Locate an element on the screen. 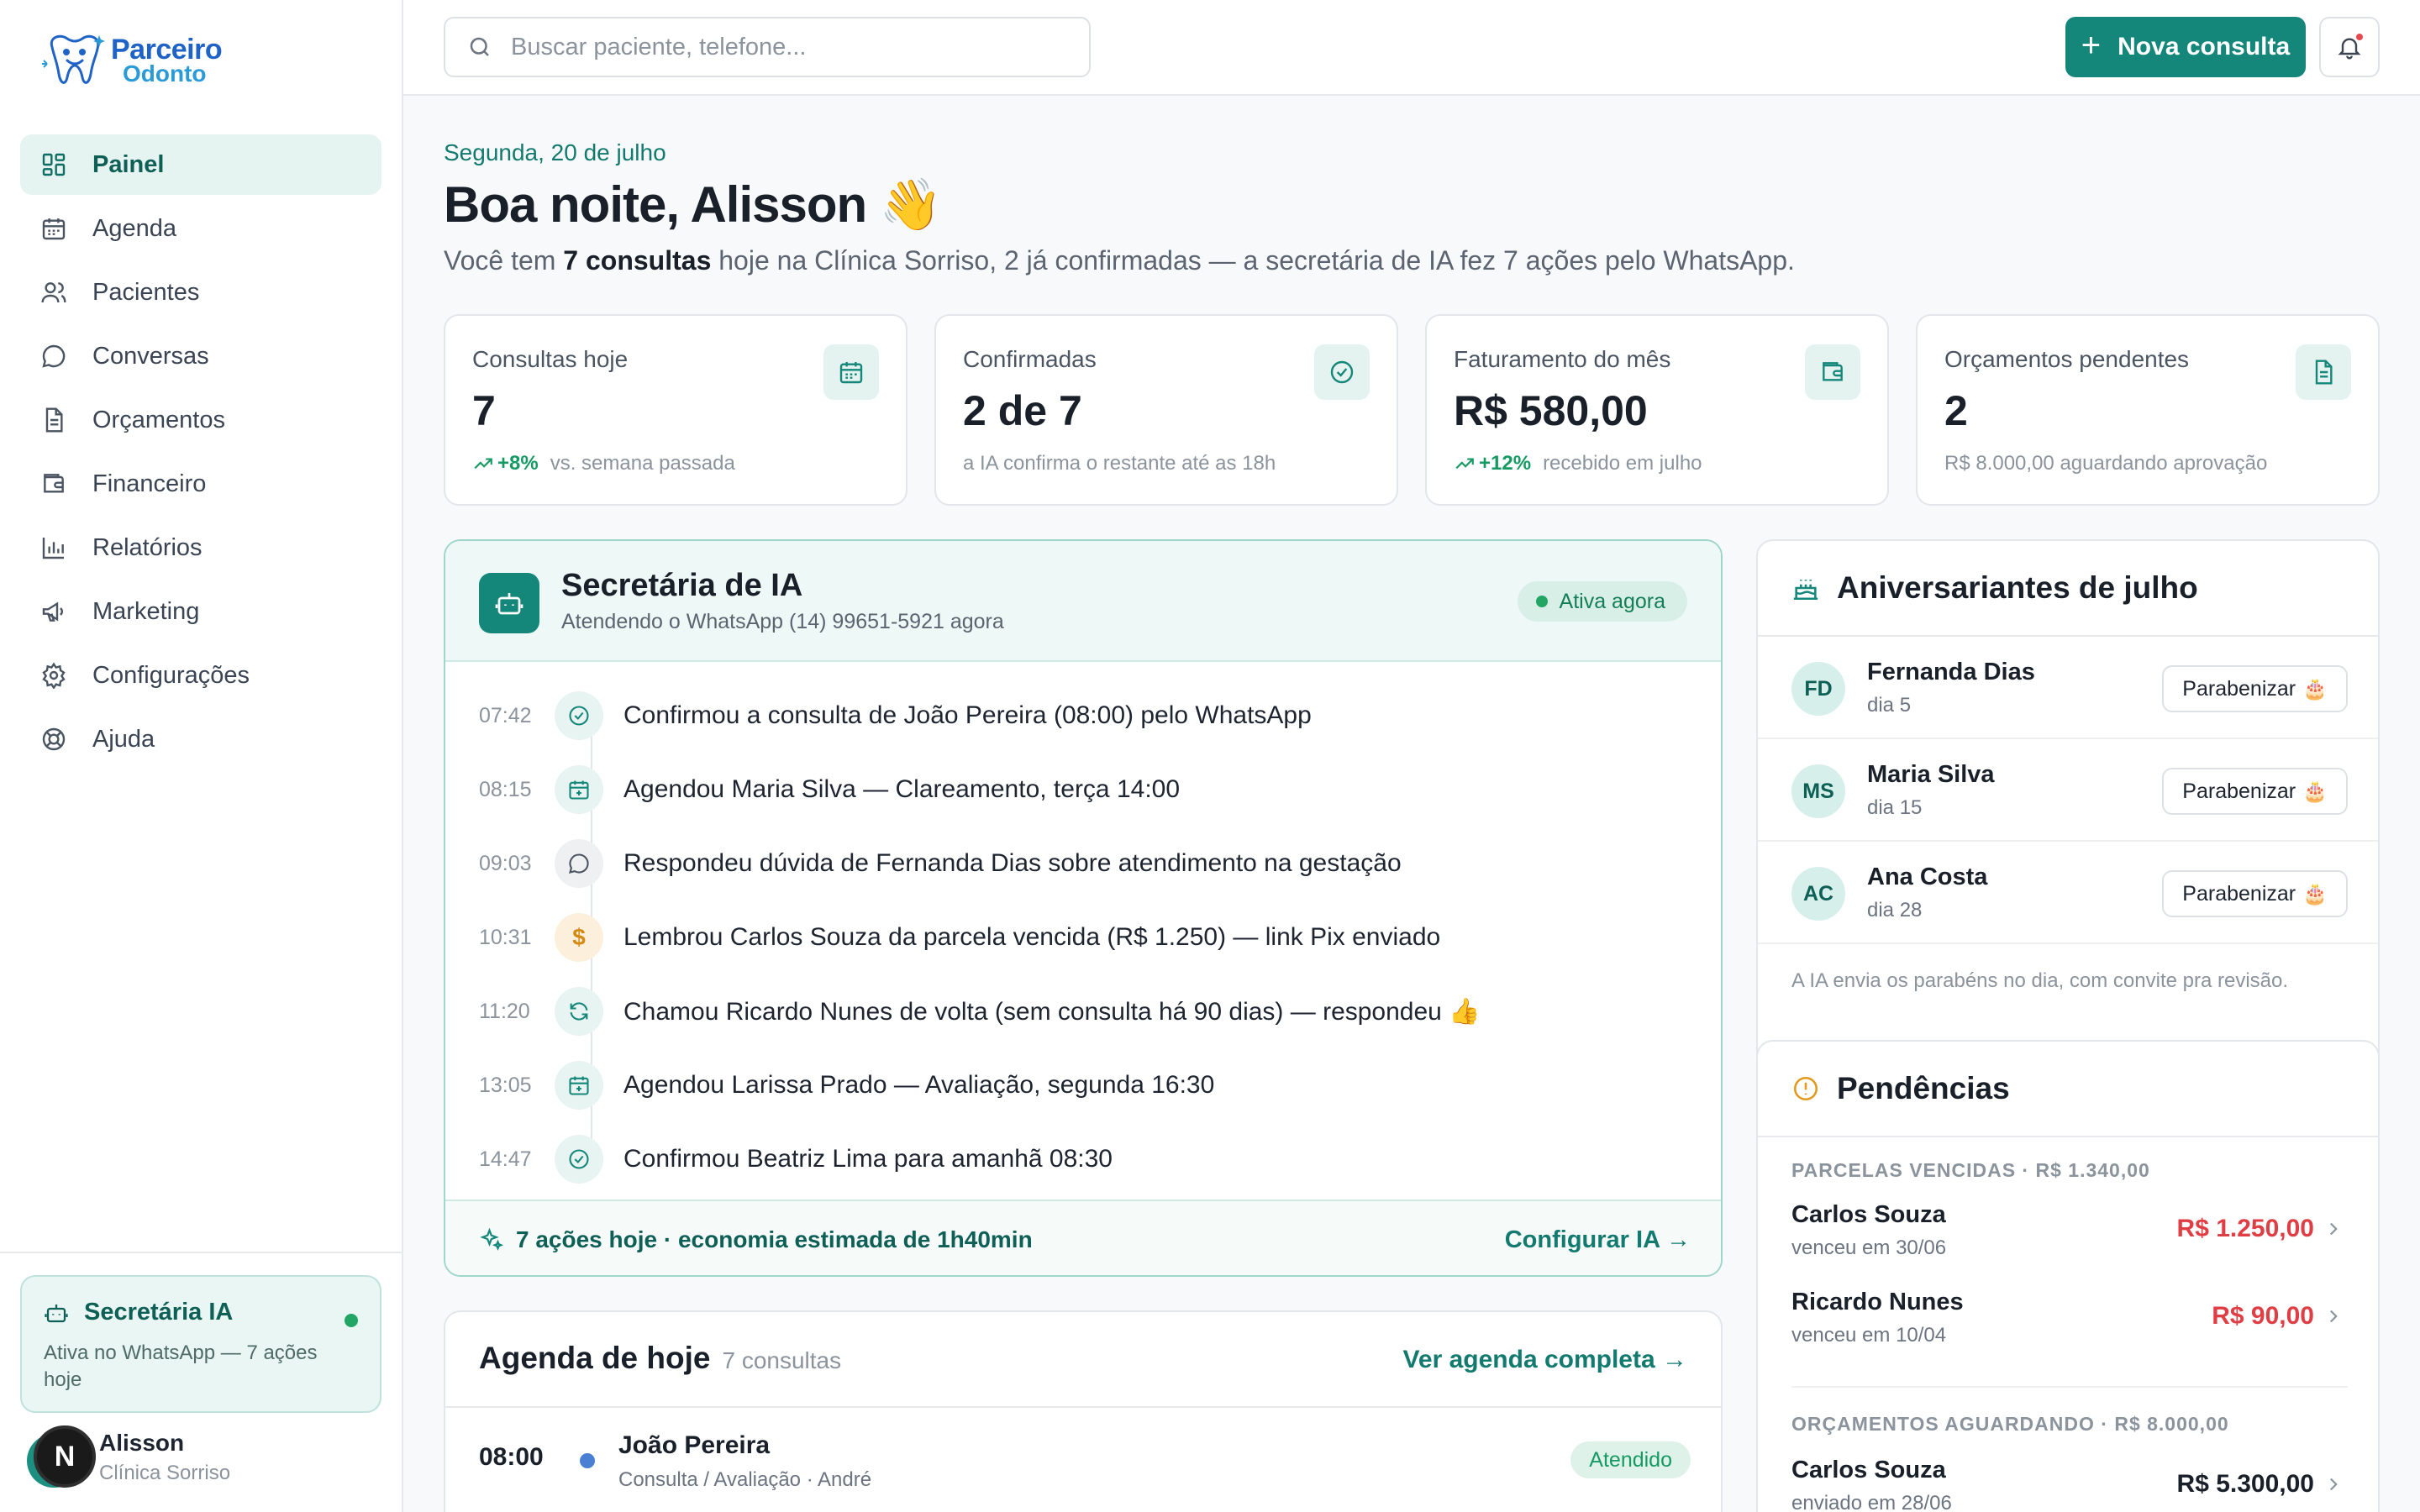  search-box is located at coordinates (767, 47).